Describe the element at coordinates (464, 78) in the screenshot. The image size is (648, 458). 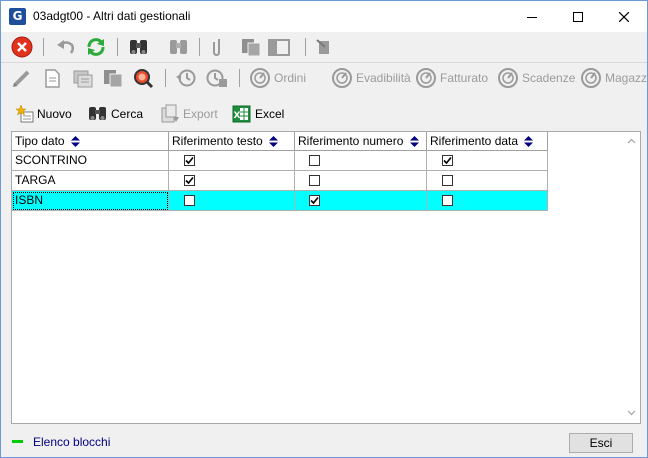
I see `fatturato-label: Fatturato` at that location.